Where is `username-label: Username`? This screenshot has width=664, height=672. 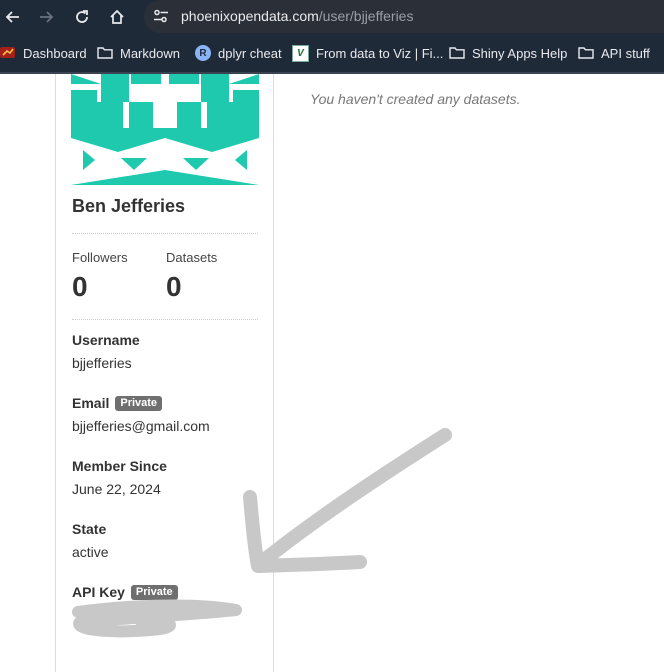 username-label: Username is located at coordinates (106, 340).